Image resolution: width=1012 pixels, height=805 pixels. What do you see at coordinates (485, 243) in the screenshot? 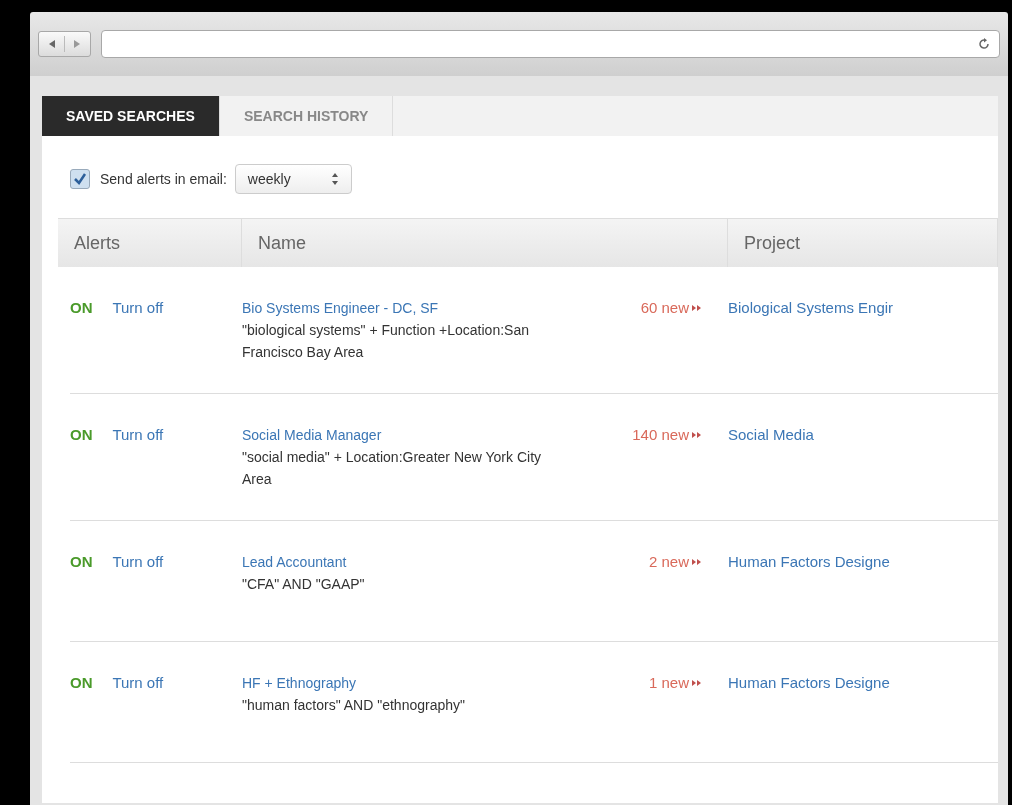
I see `column-header: Name` at bounding box center [485, 243].